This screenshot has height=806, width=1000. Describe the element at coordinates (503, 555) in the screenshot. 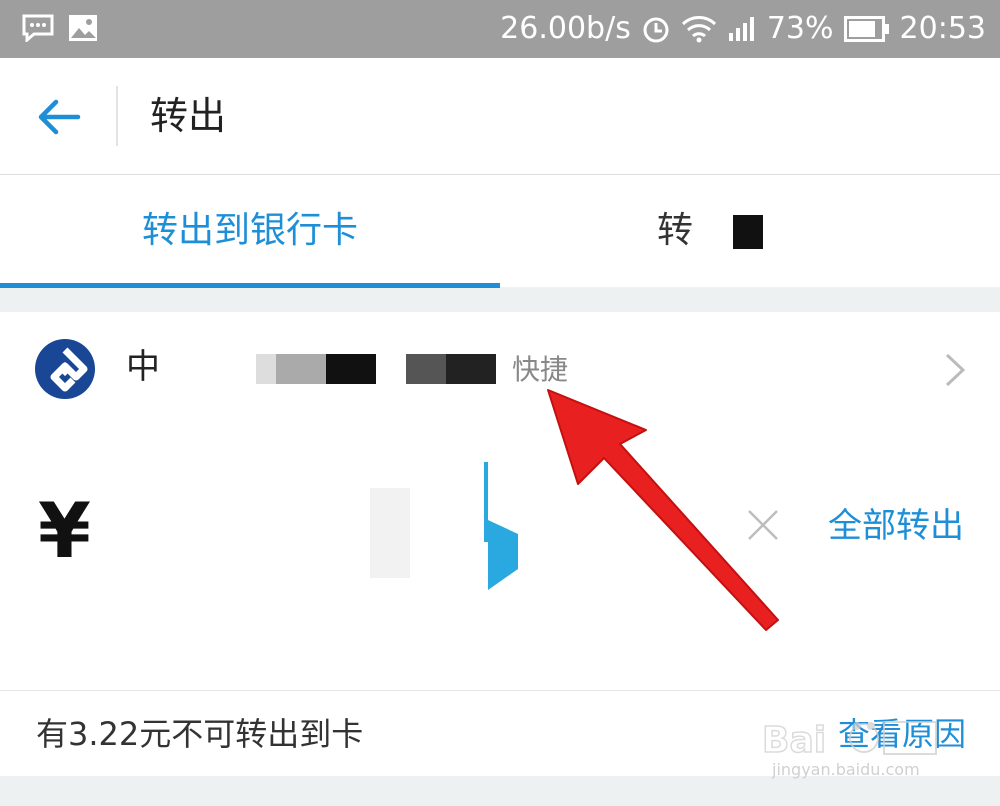

I see `cursor-handle` at that location.